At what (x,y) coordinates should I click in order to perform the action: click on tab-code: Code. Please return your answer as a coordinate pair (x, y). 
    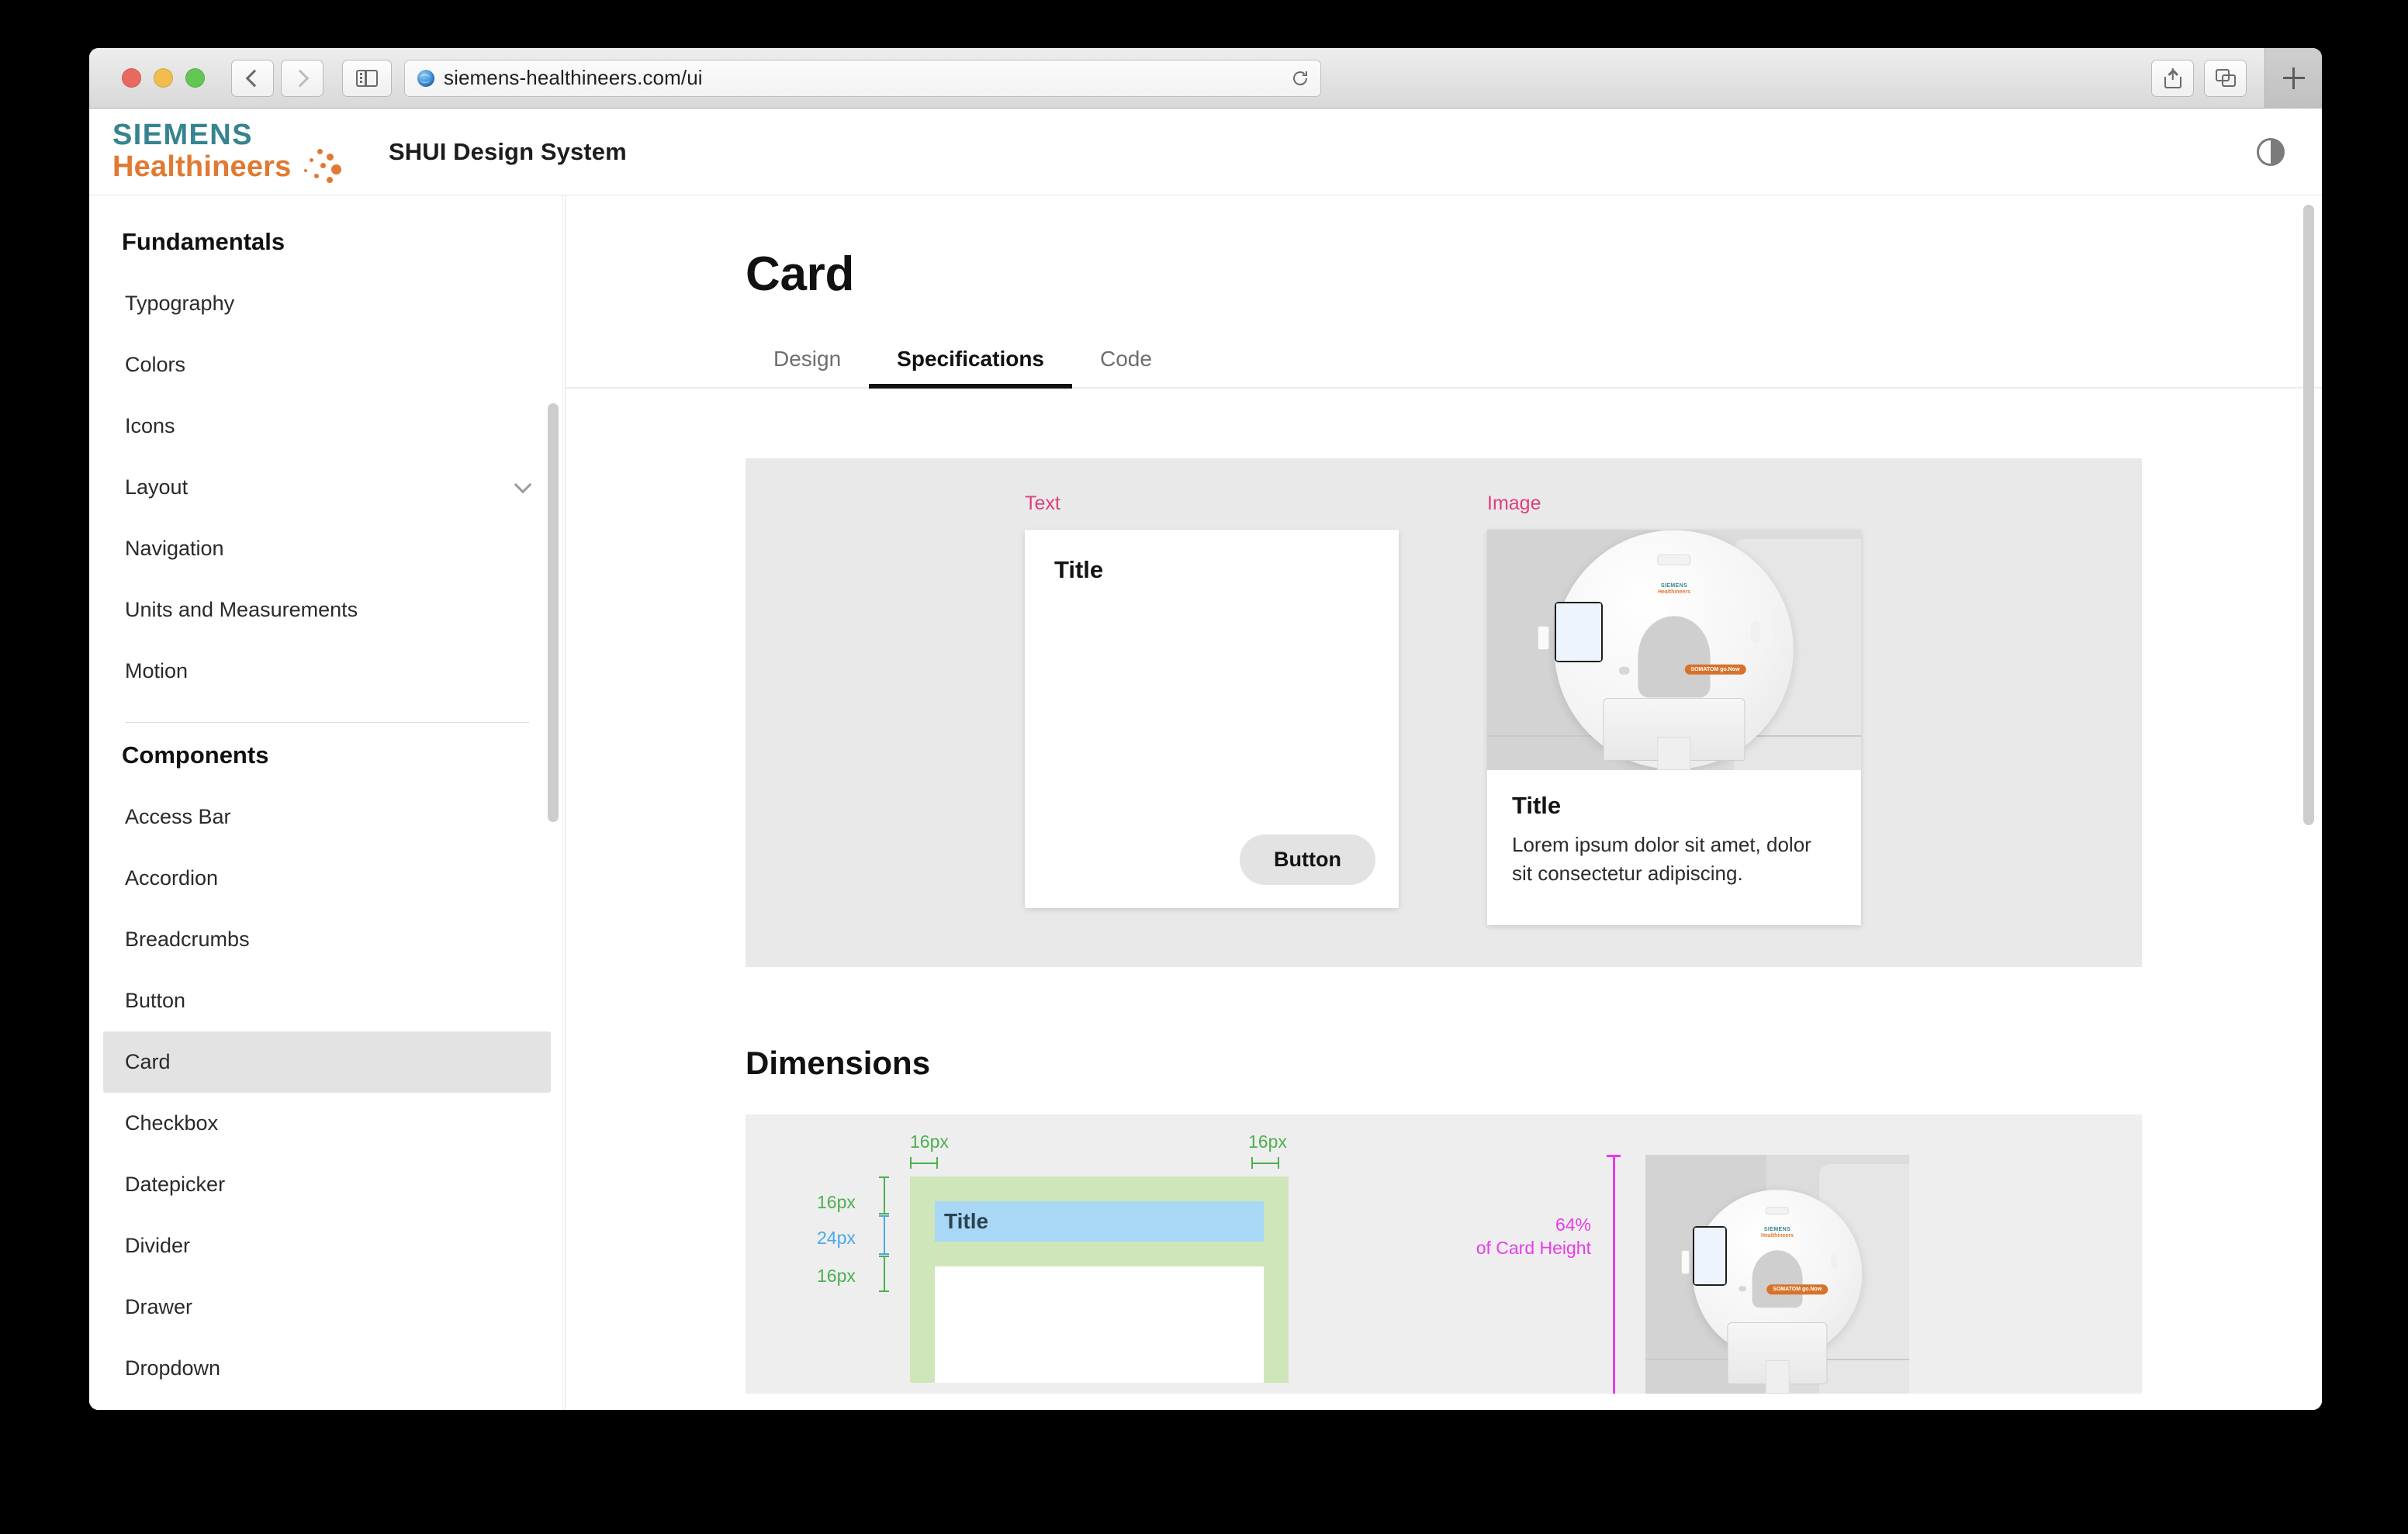
    Looking at the image, I should click on (1126, 361).